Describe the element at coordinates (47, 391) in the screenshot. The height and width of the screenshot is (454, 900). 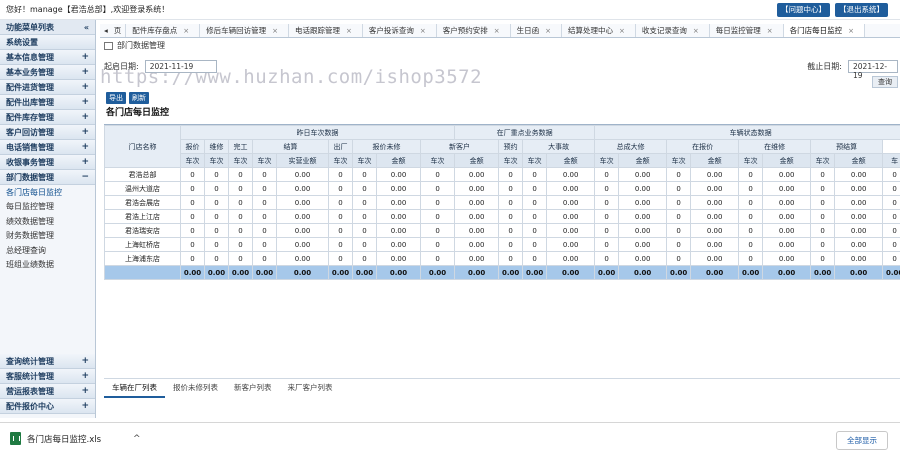
I see `sidebar-category: 营运报表管理 +` at that location.